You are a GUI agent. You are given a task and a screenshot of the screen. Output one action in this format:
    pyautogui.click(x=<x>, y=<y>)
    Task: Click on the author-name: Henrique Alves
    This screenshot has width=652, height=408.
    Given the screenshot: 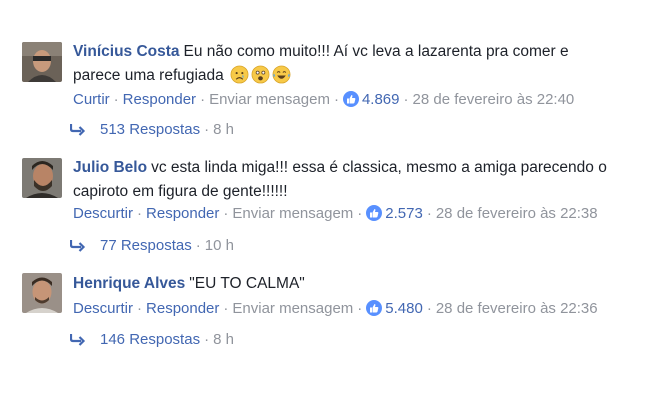 What is the action you would take?
    pyautogui.click(x=129, y=283)
    